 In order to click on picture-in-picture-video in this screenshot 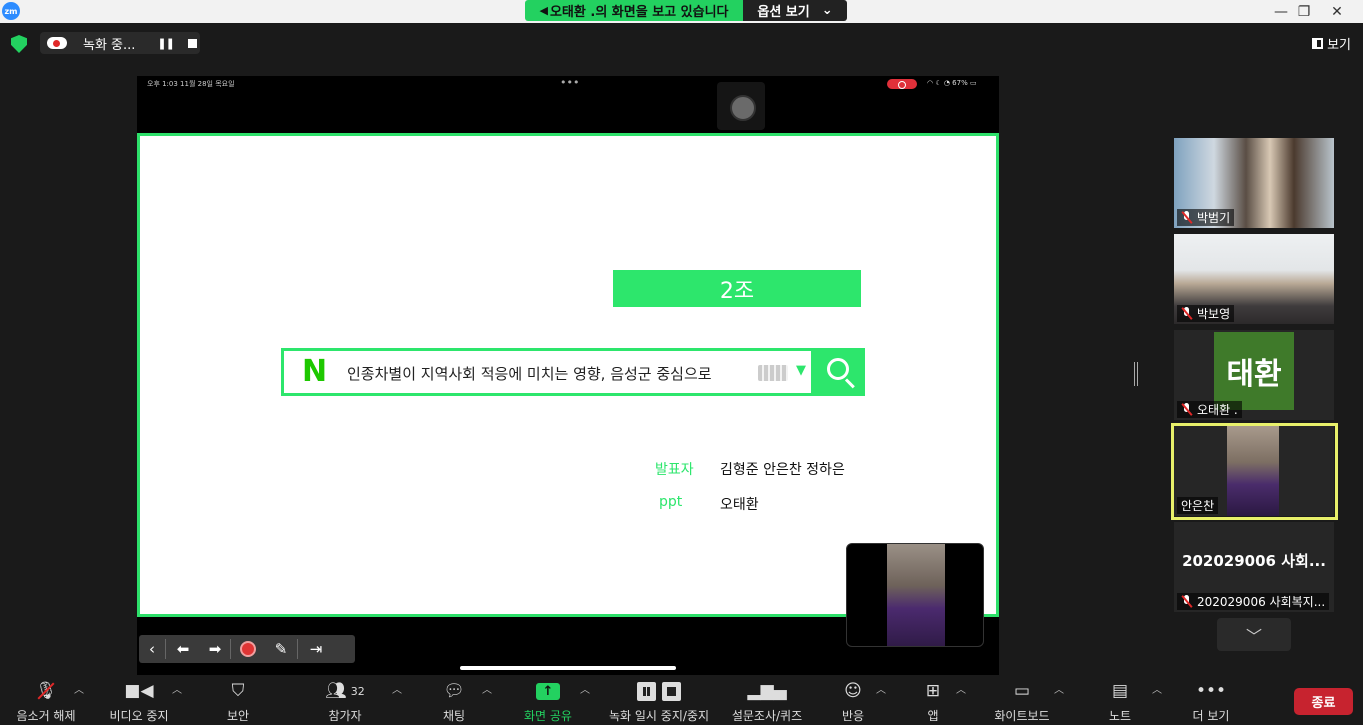, I will do `click(915, 595)`.